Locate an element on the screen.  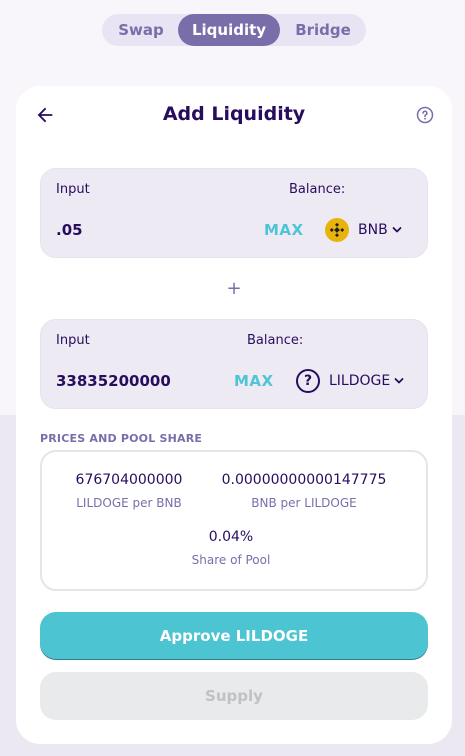
price-lildoge-per-bnb: 676704000000 LILDOGE per BNB is located at coordinates (129, 491).